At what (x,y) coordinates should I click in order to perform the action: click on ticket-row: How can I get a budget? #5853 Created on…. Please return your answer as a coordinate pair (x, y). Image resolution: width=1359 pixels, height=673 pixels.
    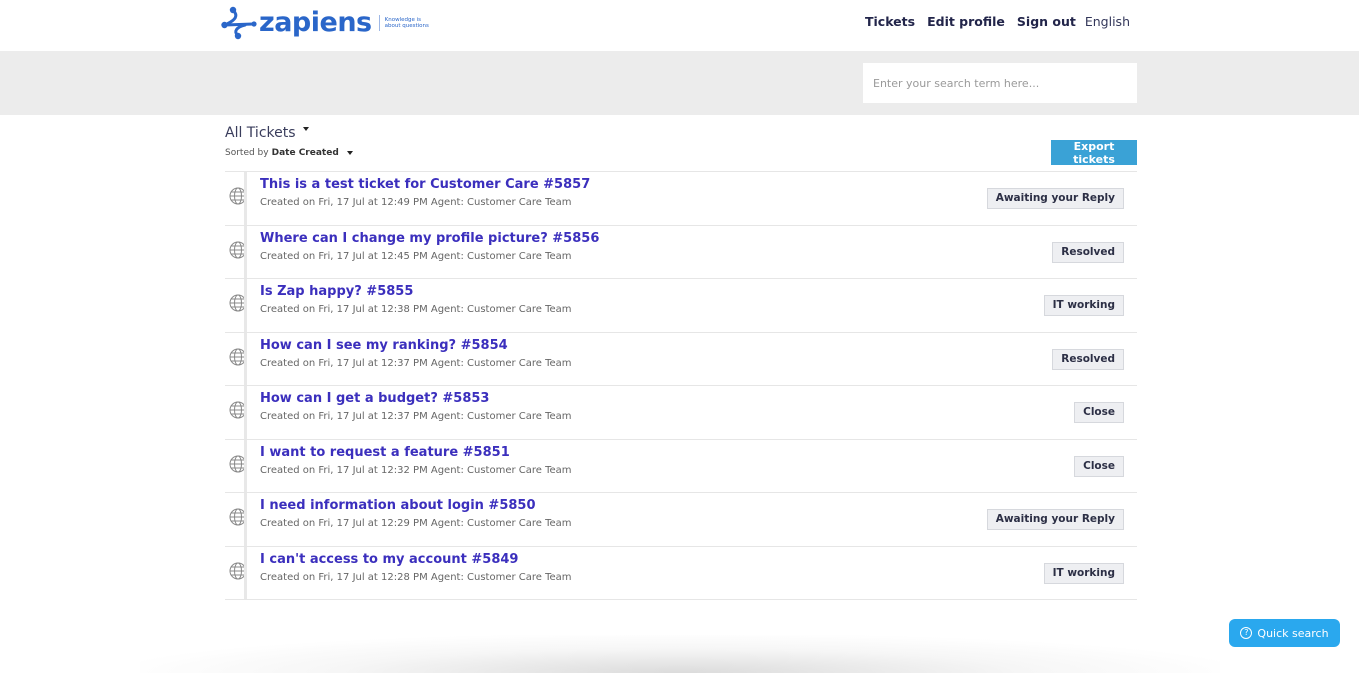
    Looking at the image, I should click on (681, 413).